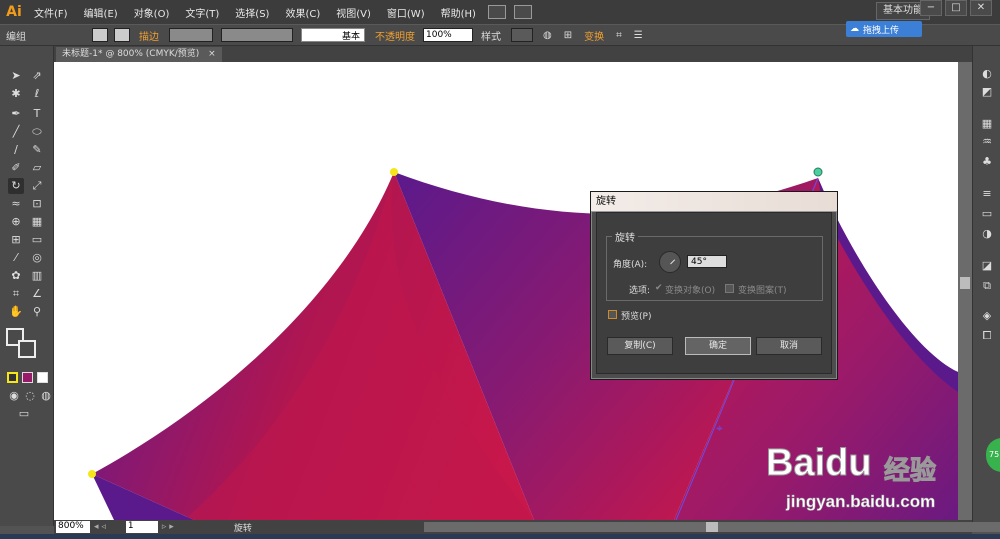 The width and height of the screenshot is (1000, 539). Describe the element at coordinates (37, 294) in the screenshot. I see `slice-tool-icon: ∠` at that location.